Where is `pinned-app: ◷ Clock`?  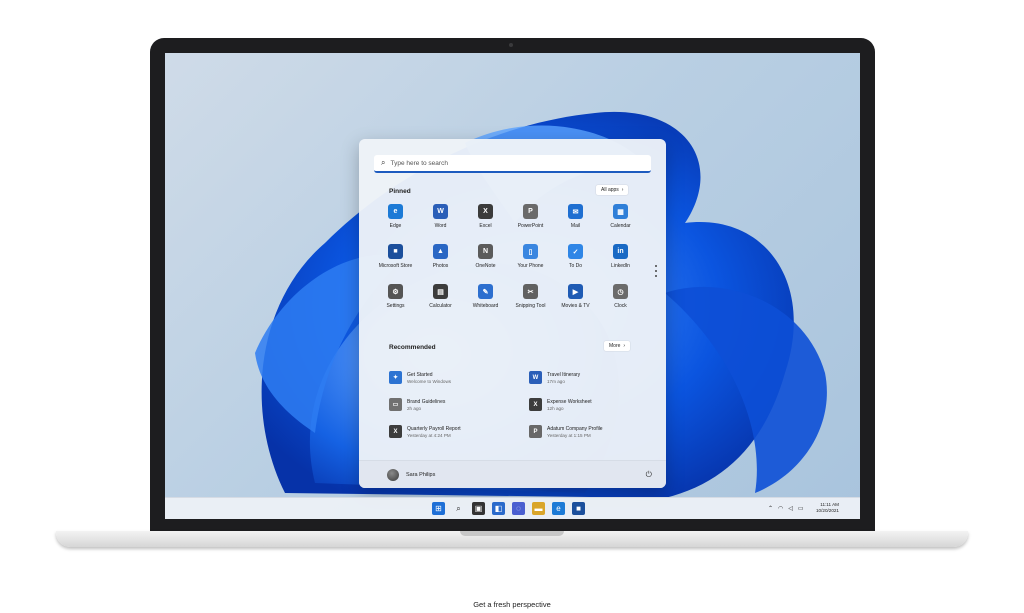
pinned-app: ◷ Clock is located at coordinates (620, 304).